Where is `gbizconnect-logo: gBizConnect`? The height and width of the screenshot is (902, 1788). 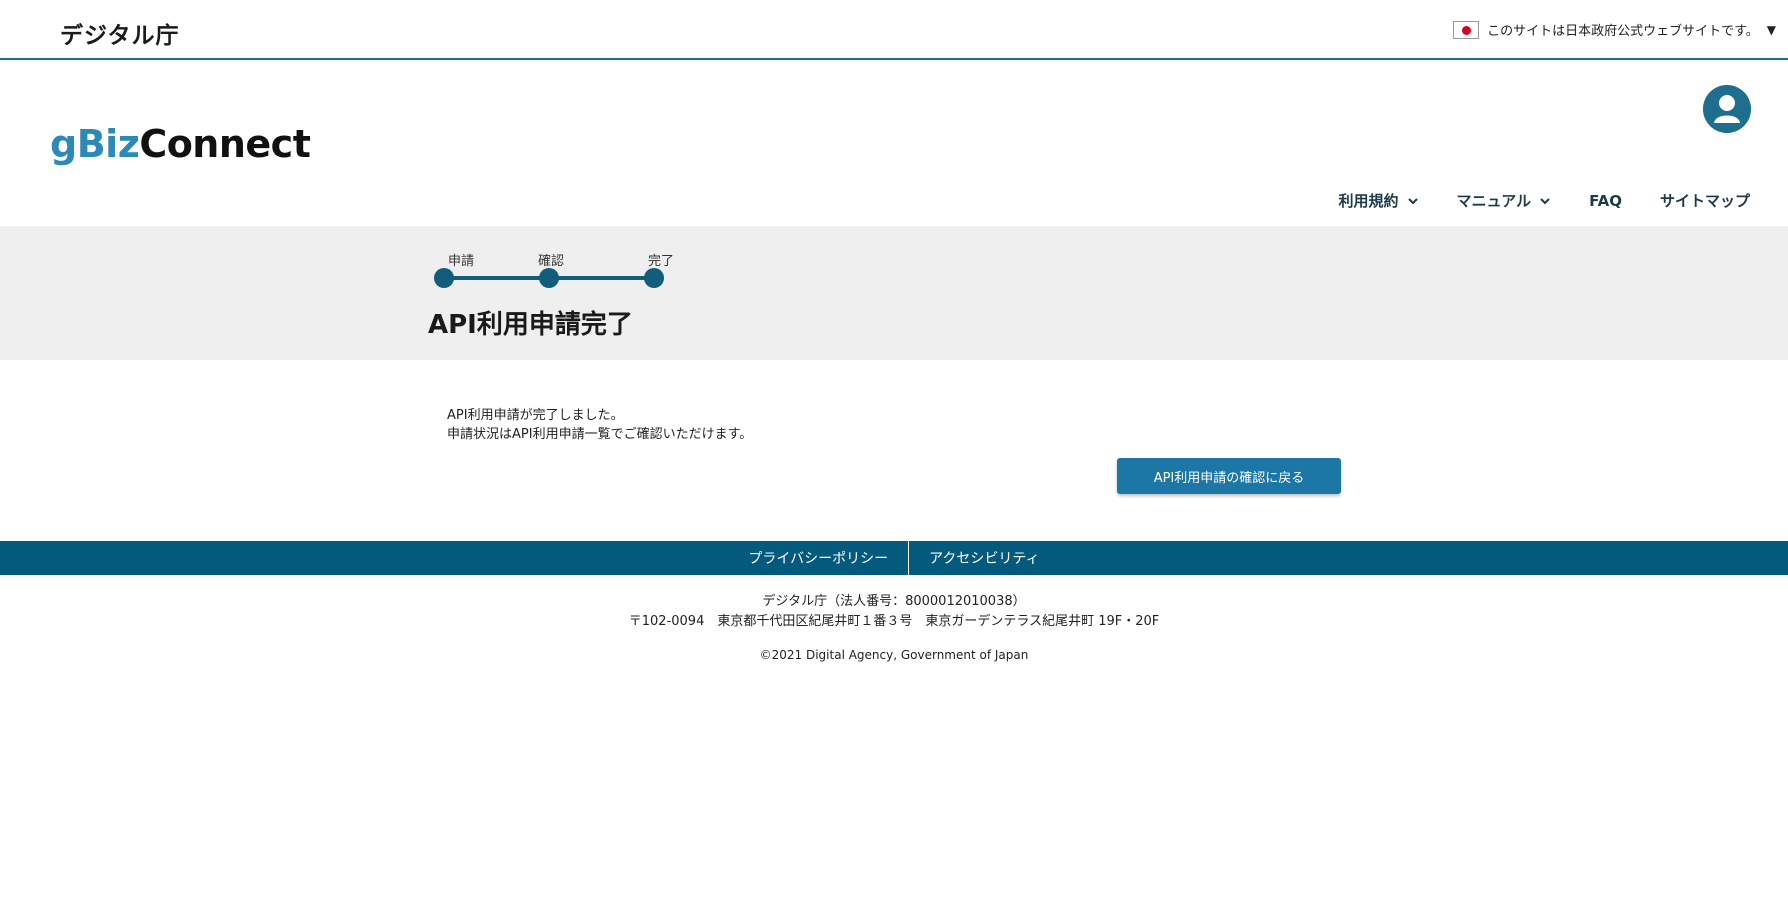
gbizconnect-logo: gBizConnect is located at coordinates (180, 144).